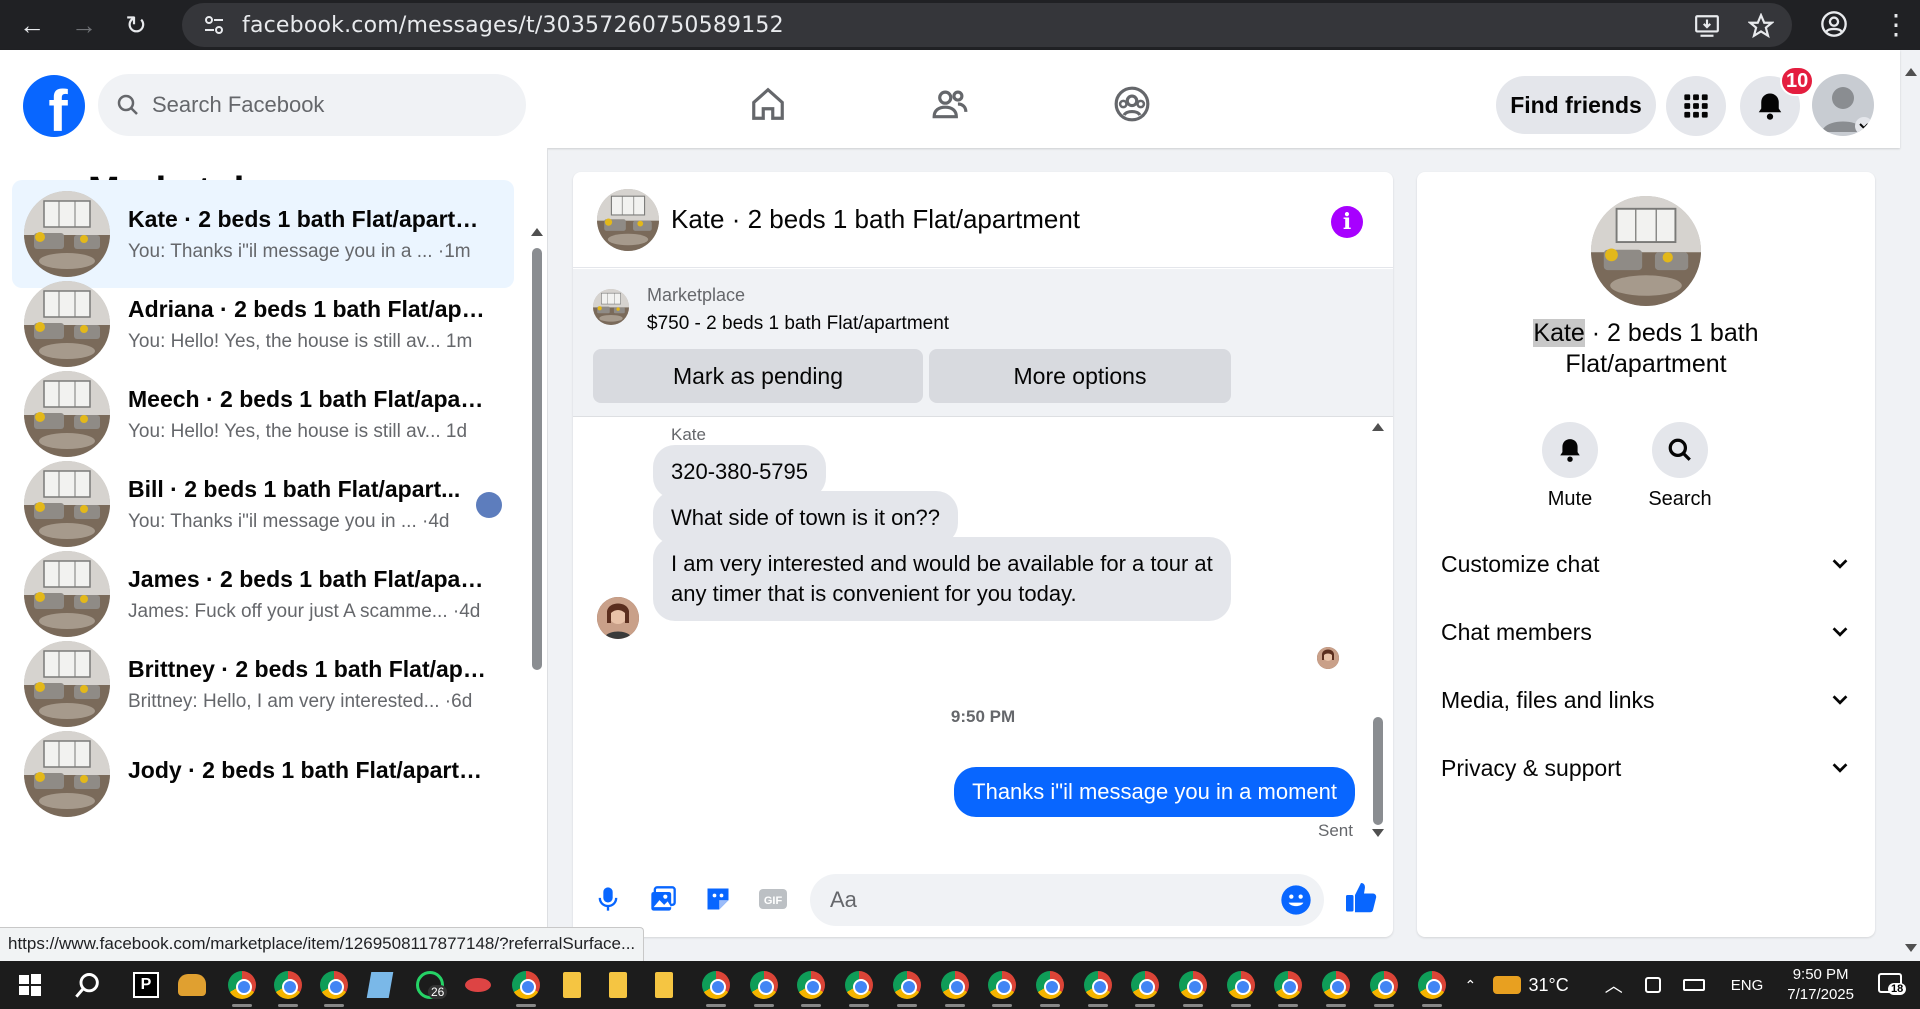  I want to click on gif-icon: GIF, so click(773, 899).